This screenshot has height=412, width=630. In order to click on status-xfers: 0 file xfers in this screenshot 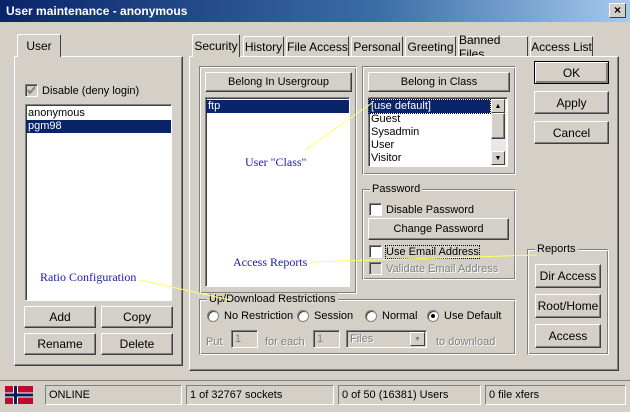, I will do `click(555, 395)`.